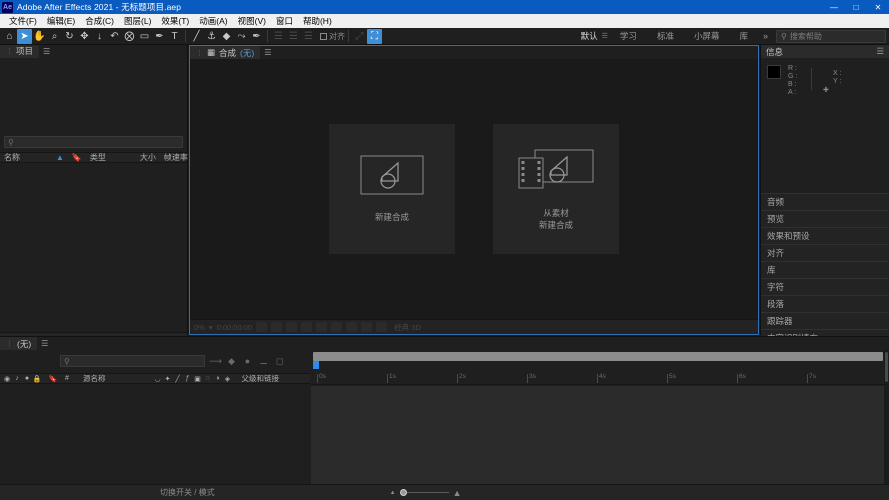 Image resolution: width=889 pixels, height=500 pixels. I want to click on rail-panel-tracker: 跟踪器, so click(825, 320).